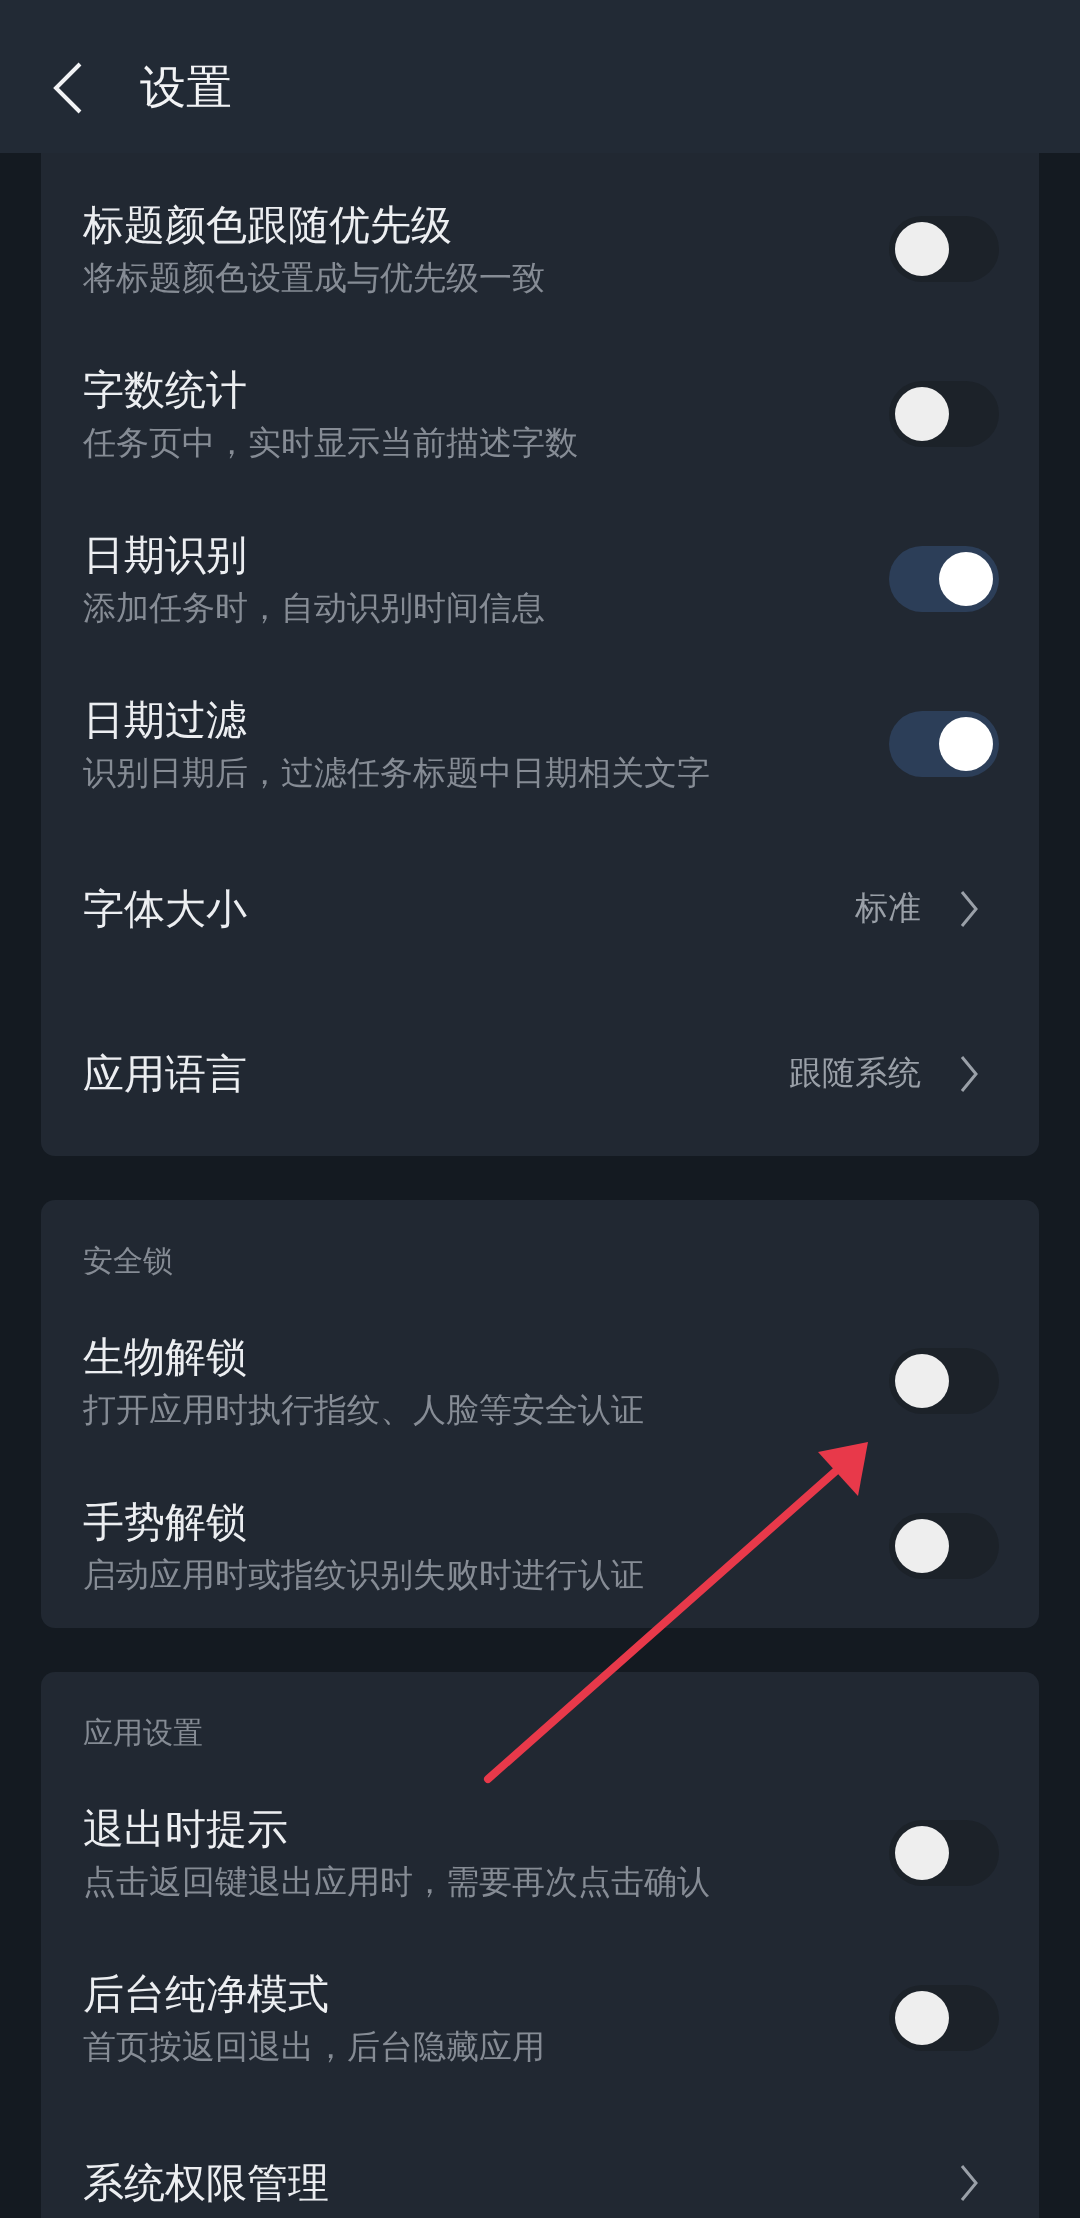  I want to click on section-label: 应用设置, so click(143, 1733).